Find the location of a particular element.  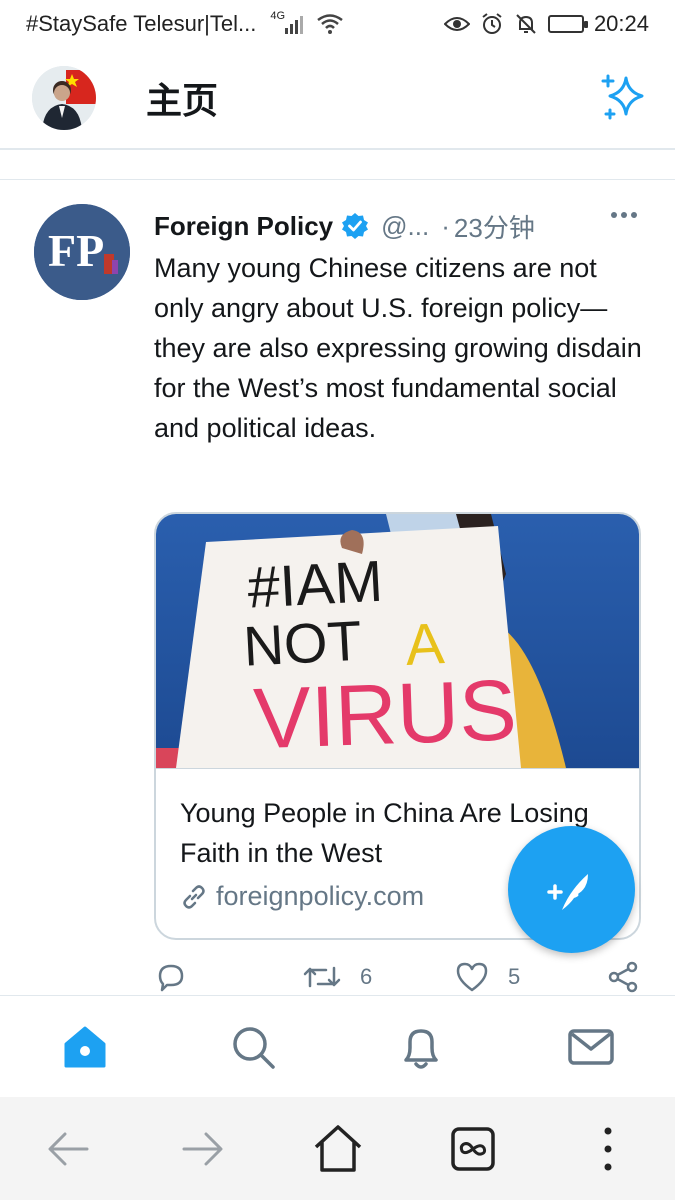

author-name: Foreign Policy is located at coordinates (243, 226).